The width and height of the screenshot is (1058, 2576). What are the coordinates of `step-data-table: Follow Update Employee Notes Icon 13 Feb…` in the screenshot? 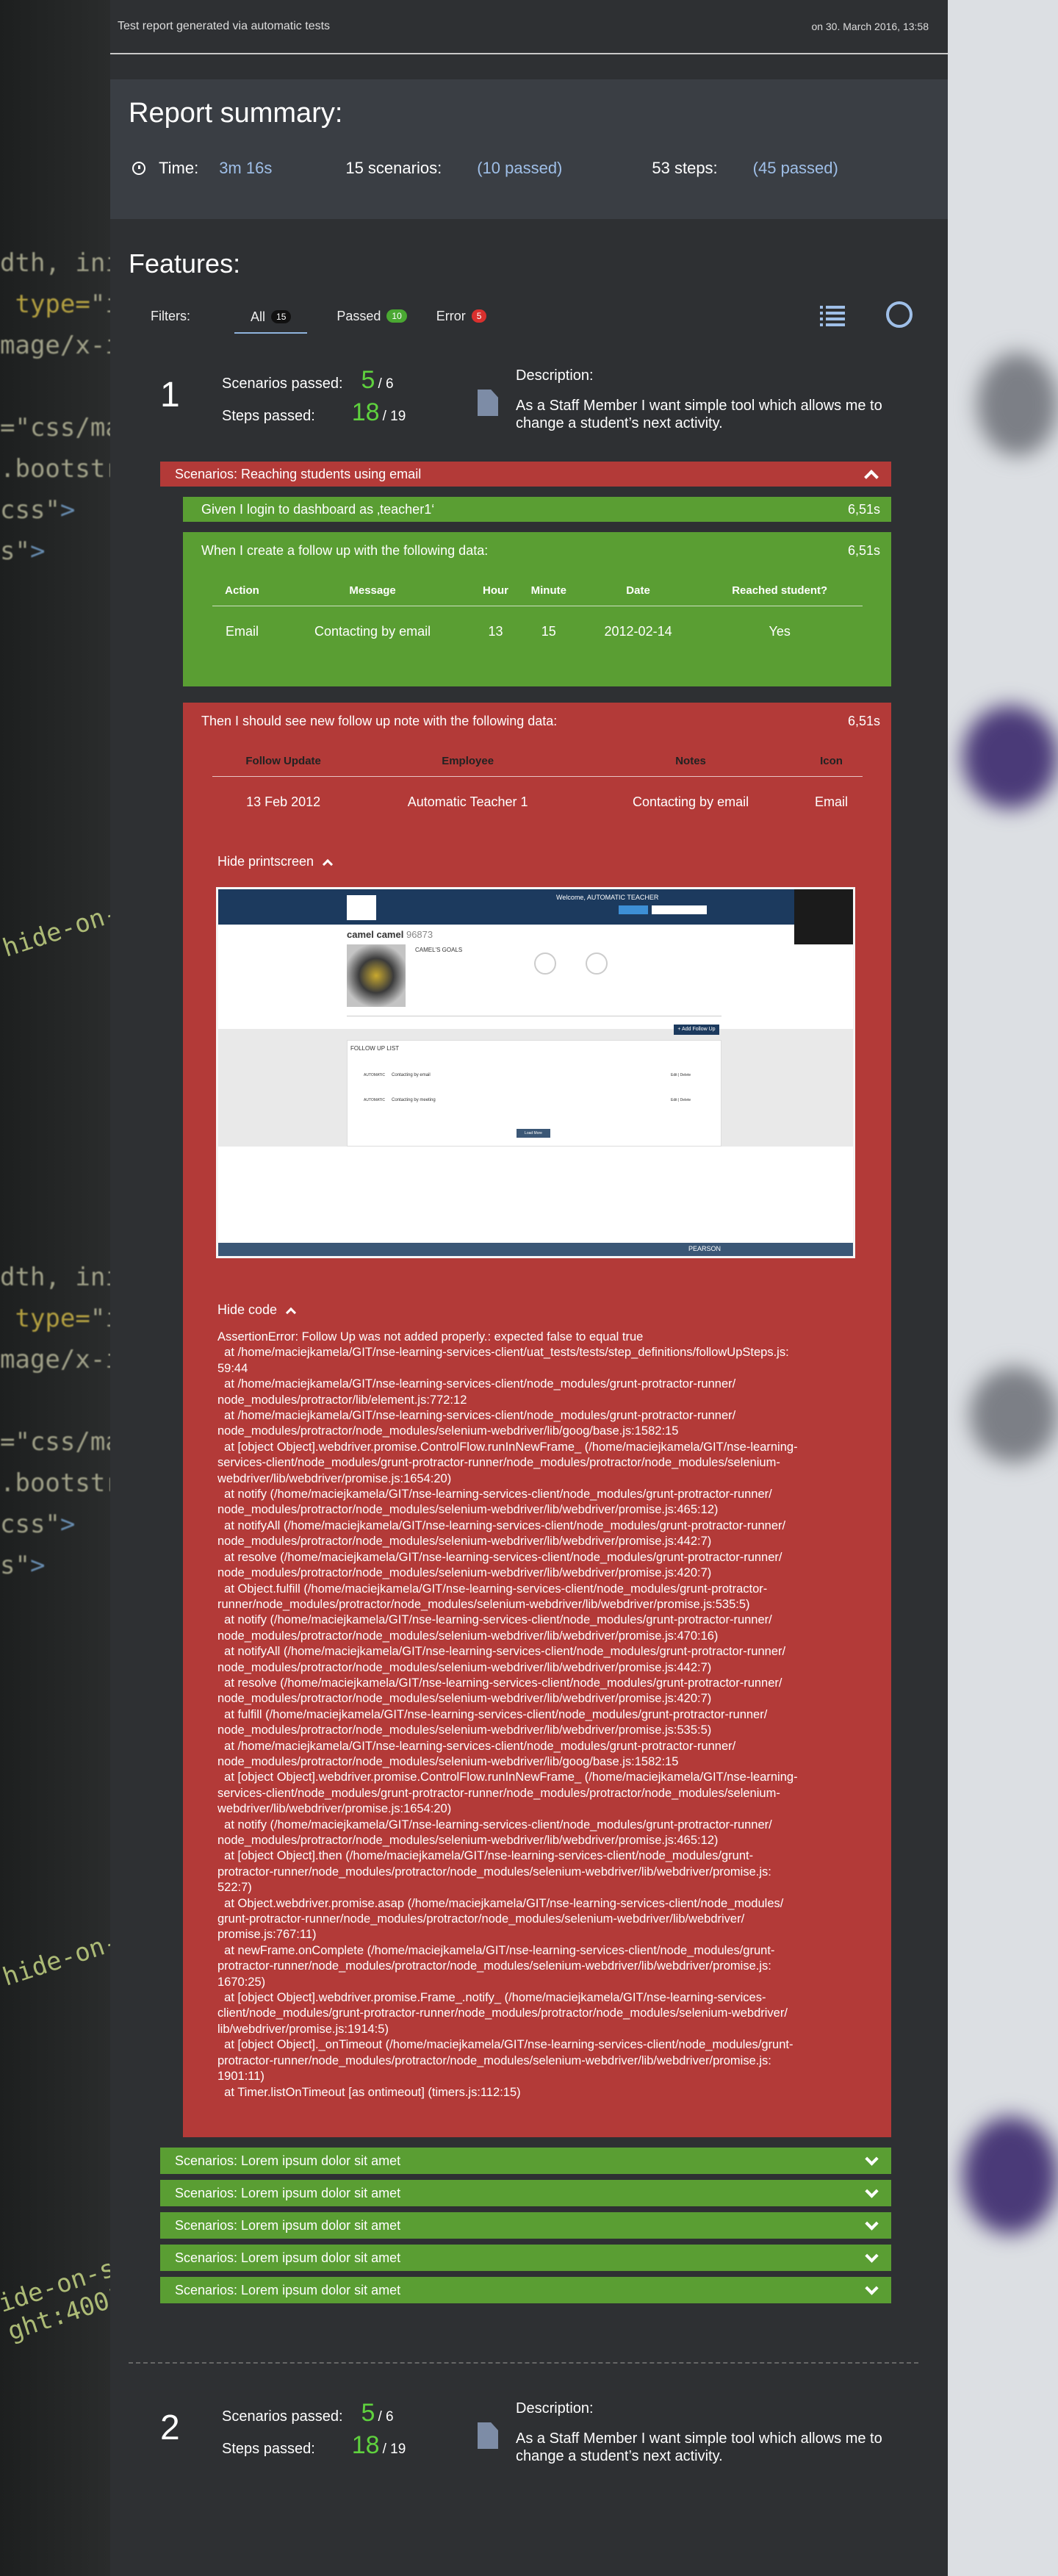 It's located at (537, 782).